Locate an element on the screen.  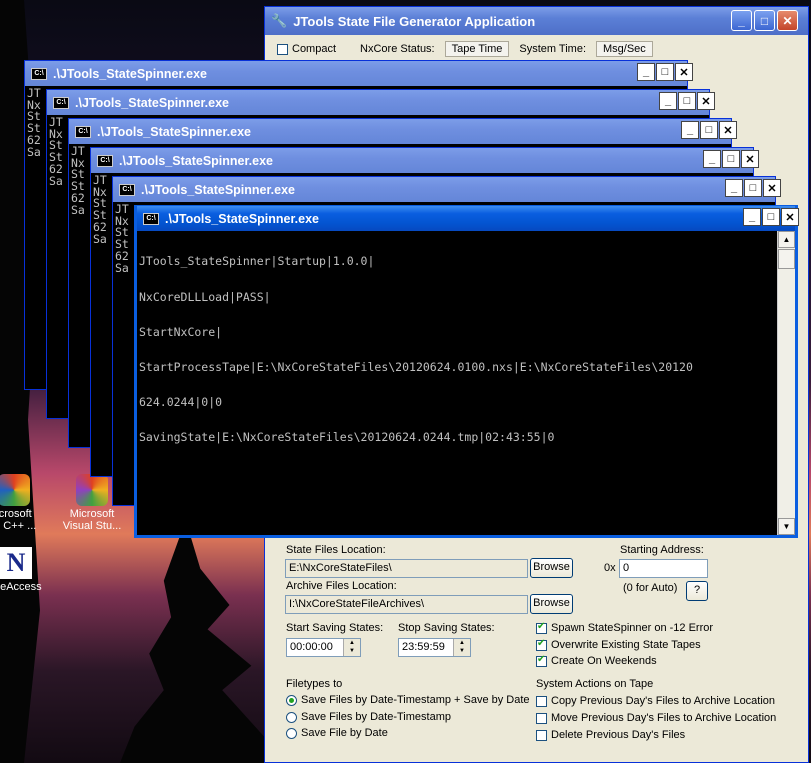
weekends-checkbox is located at coordinates (541, 660).